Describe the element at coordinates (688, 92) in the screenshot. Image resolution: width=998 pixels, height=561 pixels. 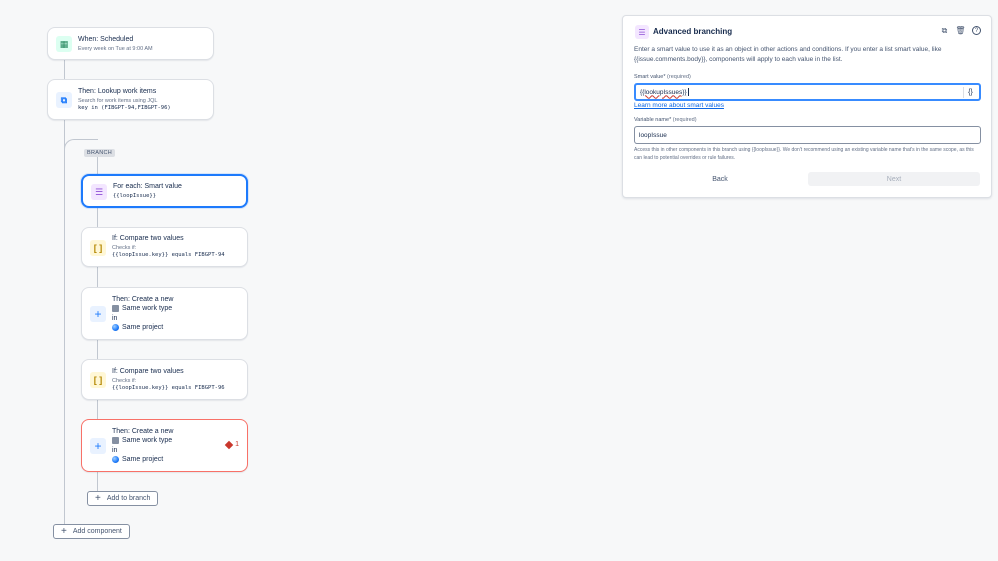
I see `text-caret` at that location.